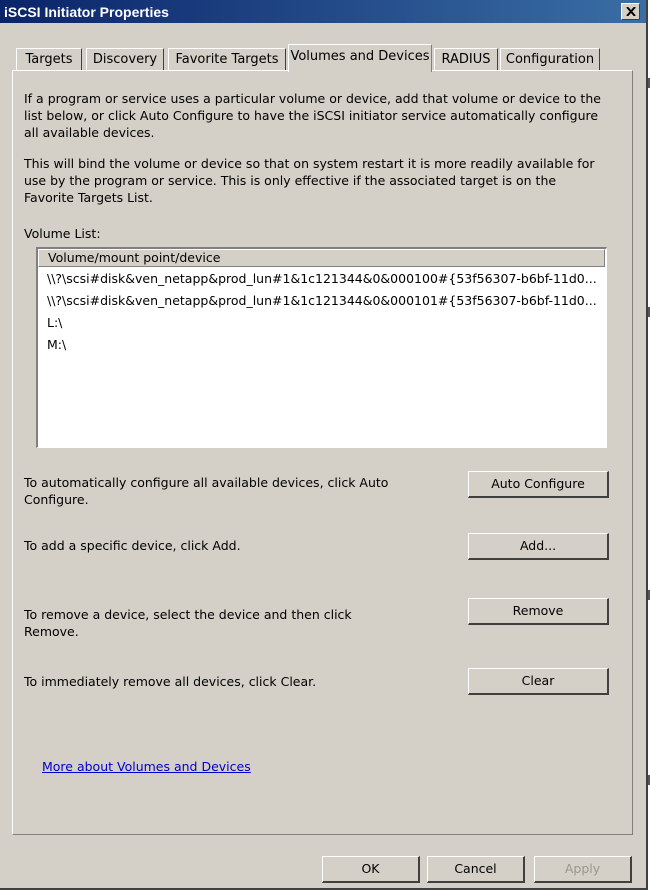 Image resolution: width=650 pixels, height=892 pixels. I want to click on cancel-button: Cancel, so click(476, 869).